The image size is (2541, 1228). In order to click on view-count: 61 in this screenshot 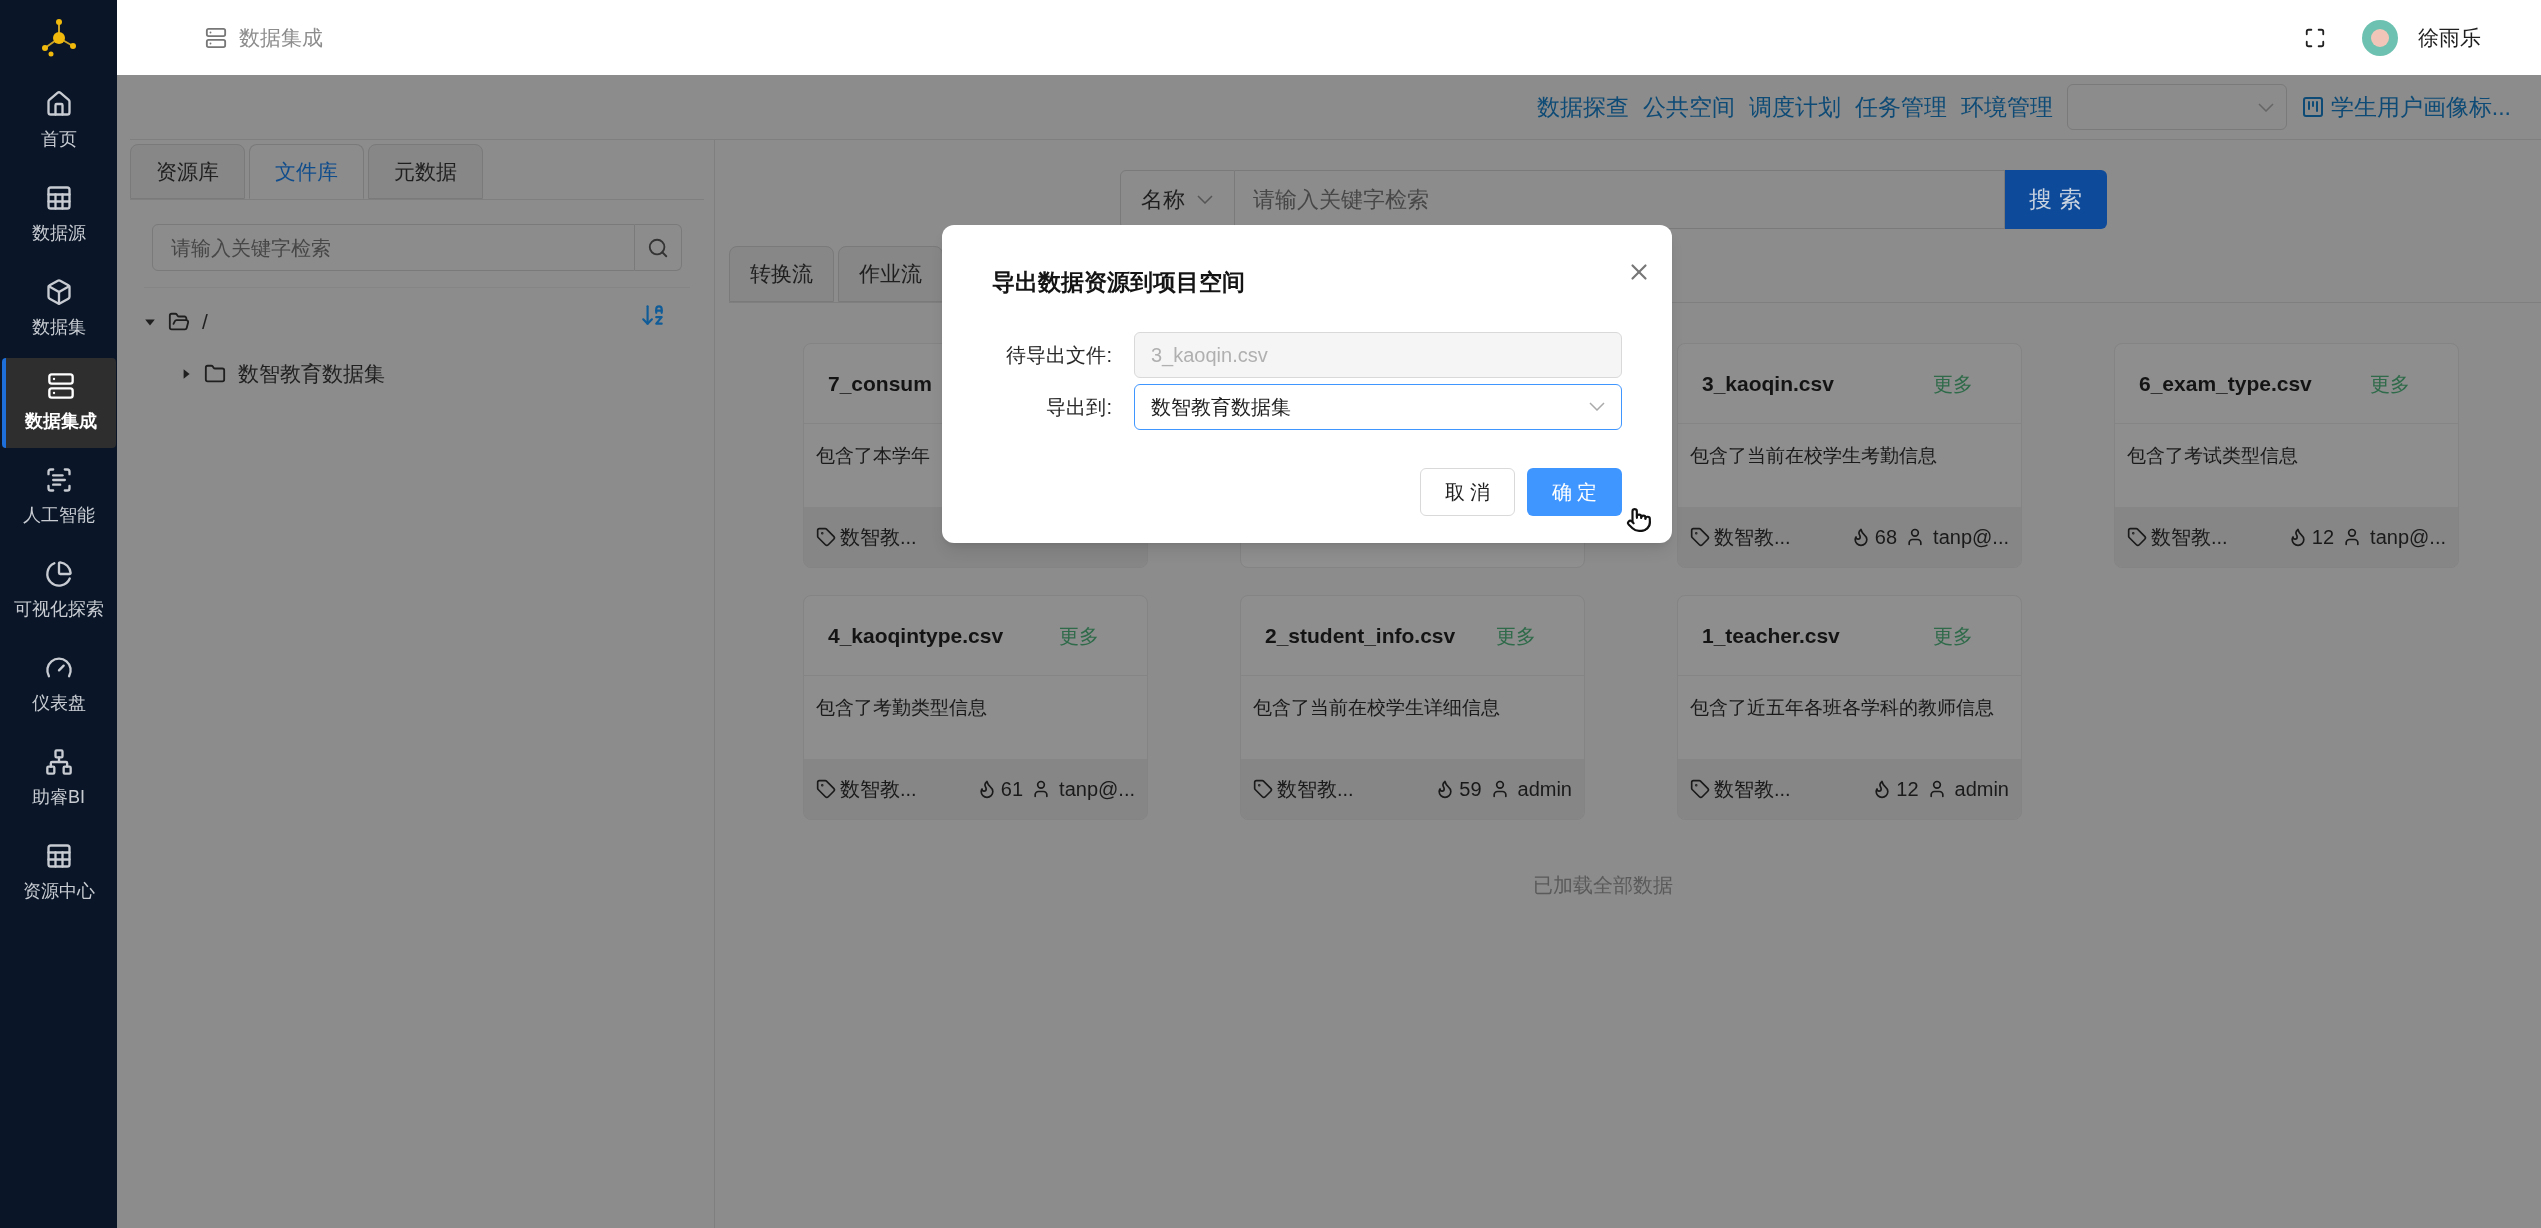, I will do `click(1012, 789)`.